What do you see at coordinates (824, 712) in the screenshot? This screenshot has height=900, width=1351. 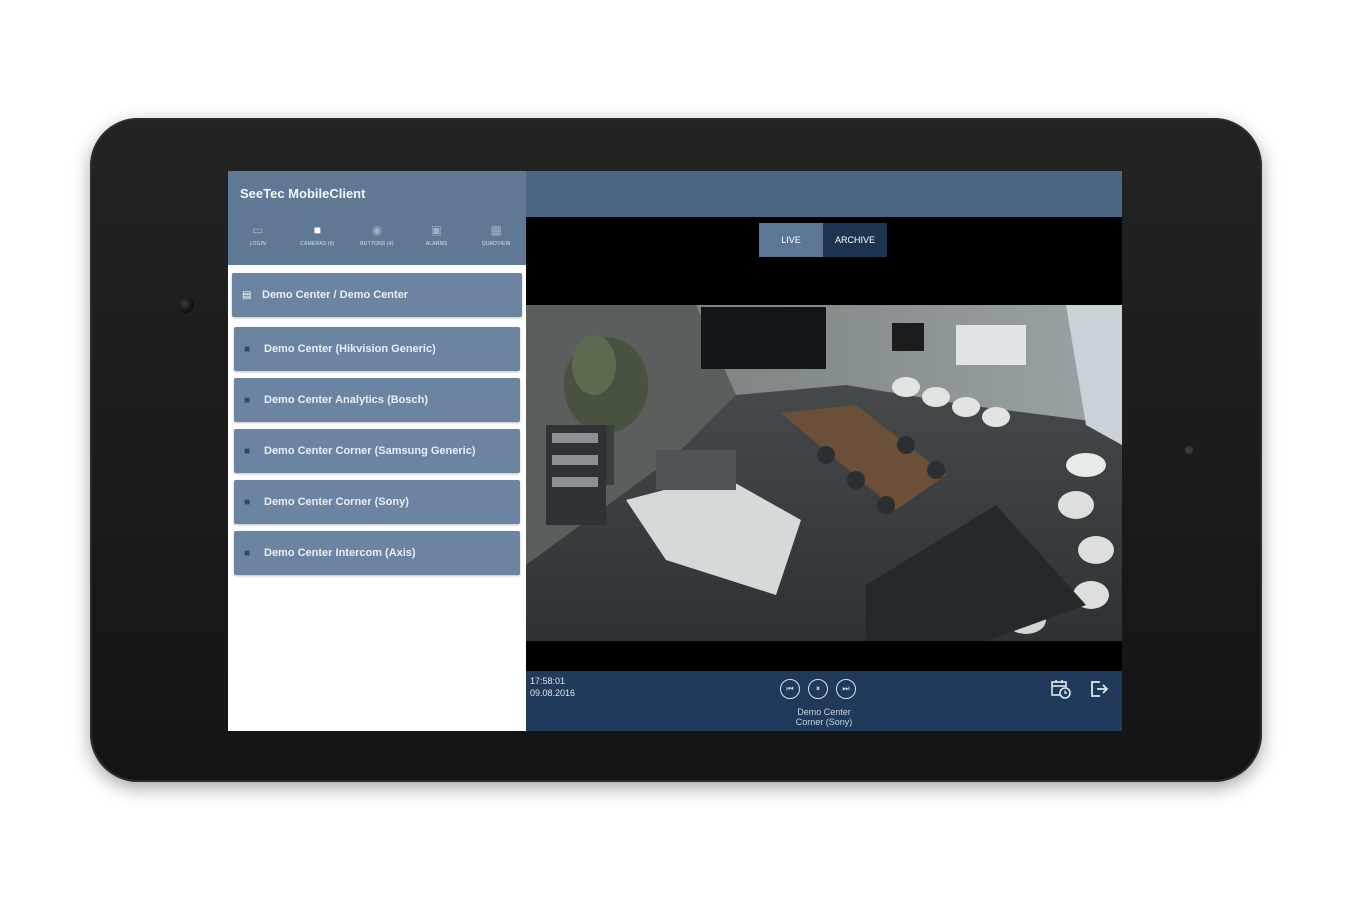 I see `caption-line-1: Demo Center` at bounding box center [824, 712].